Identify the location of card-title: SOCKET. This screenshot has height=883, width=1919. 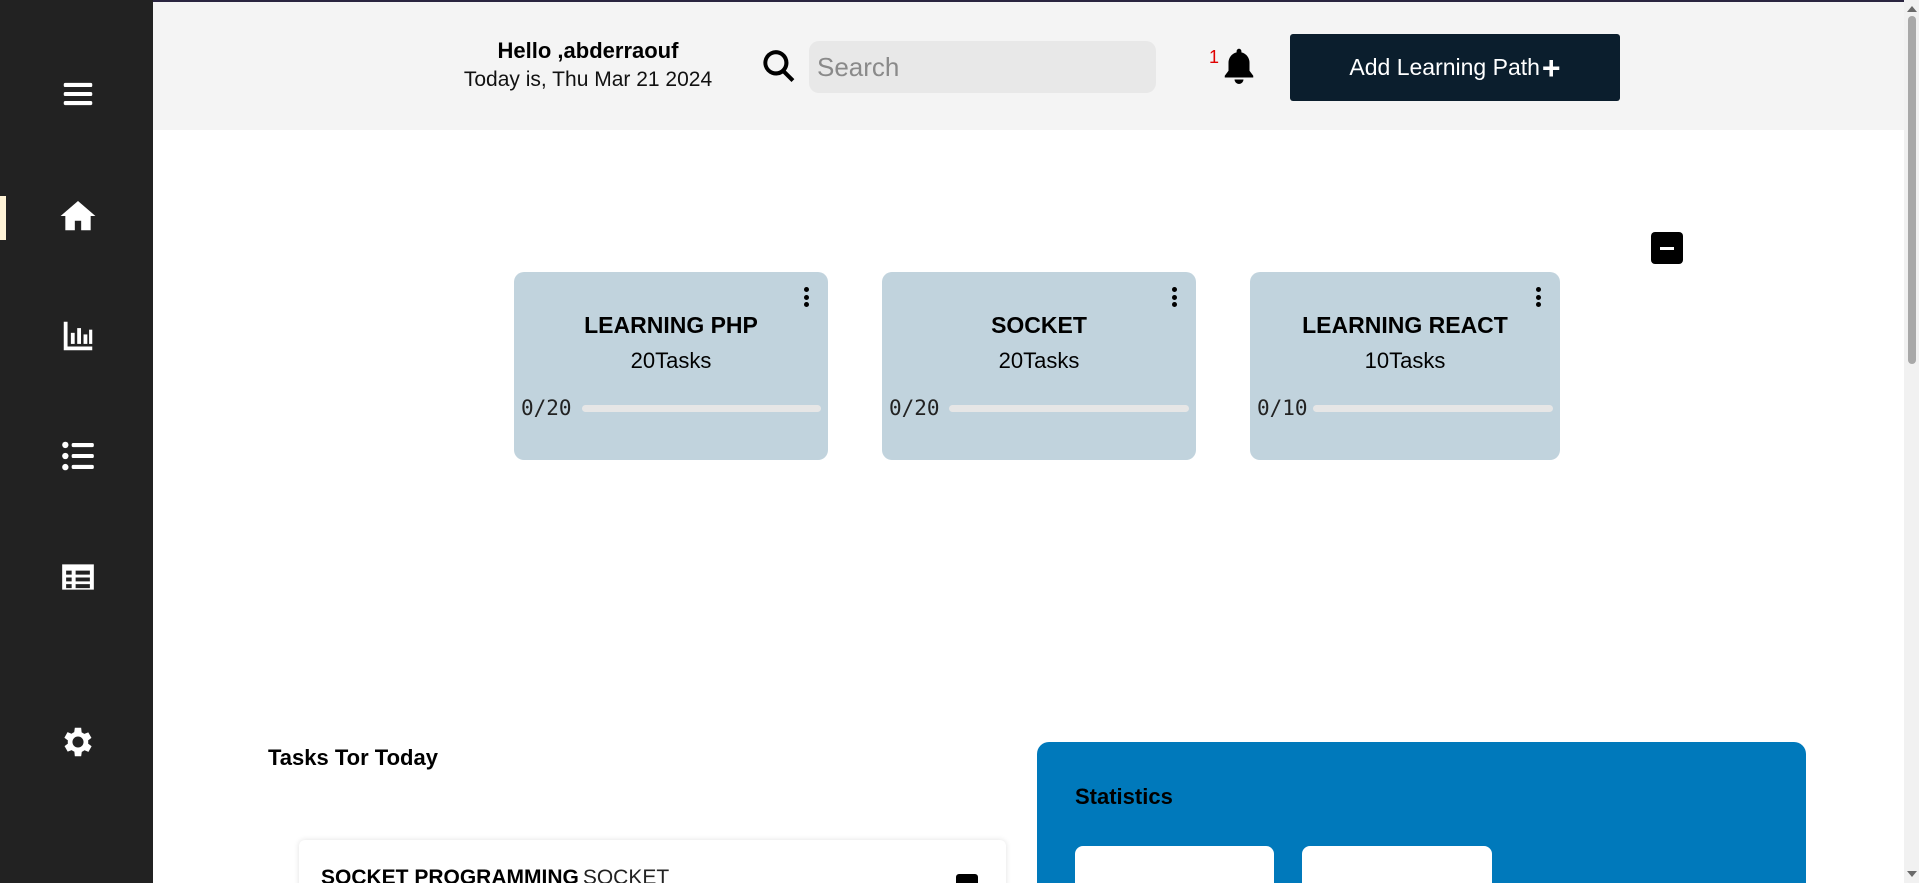
(1039, 325).